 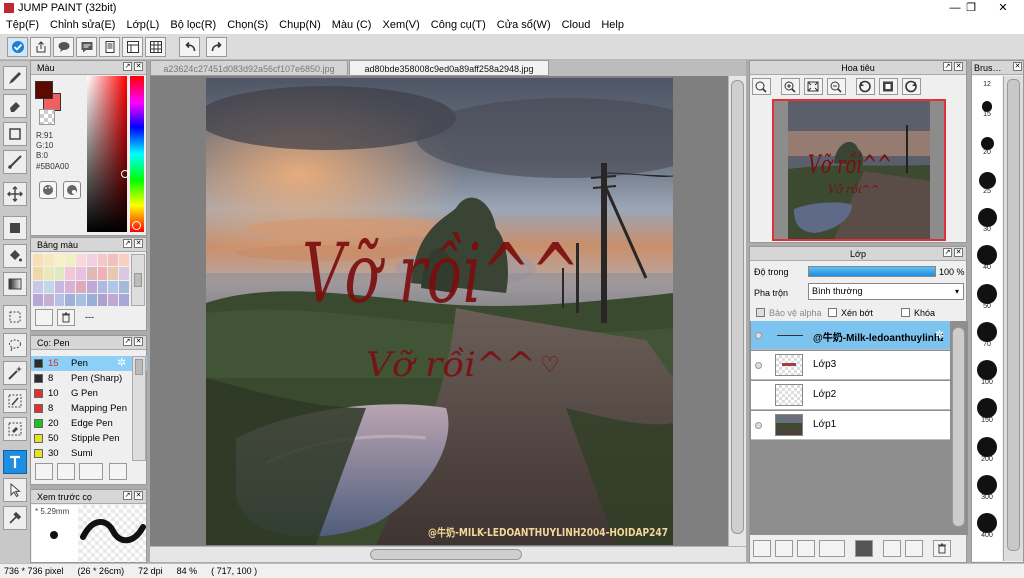 I want to click on palette-icon, so click(x=48, y=190).